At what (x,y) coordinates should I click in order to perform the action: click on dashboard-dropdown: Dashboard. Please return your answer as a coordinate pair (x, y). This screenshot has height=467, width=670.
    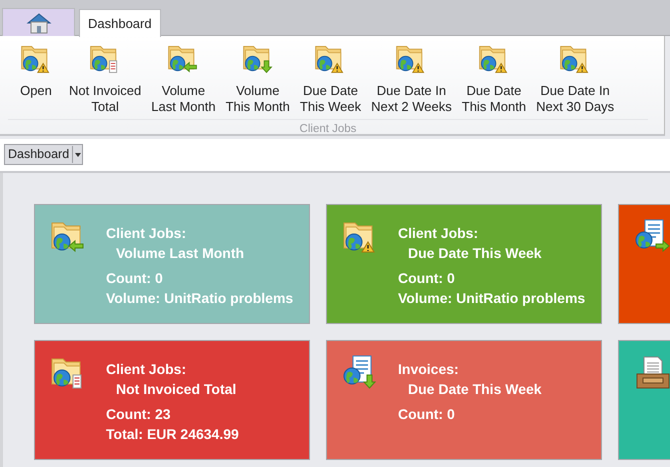
    Looking at the image, I should click on (44, 154).